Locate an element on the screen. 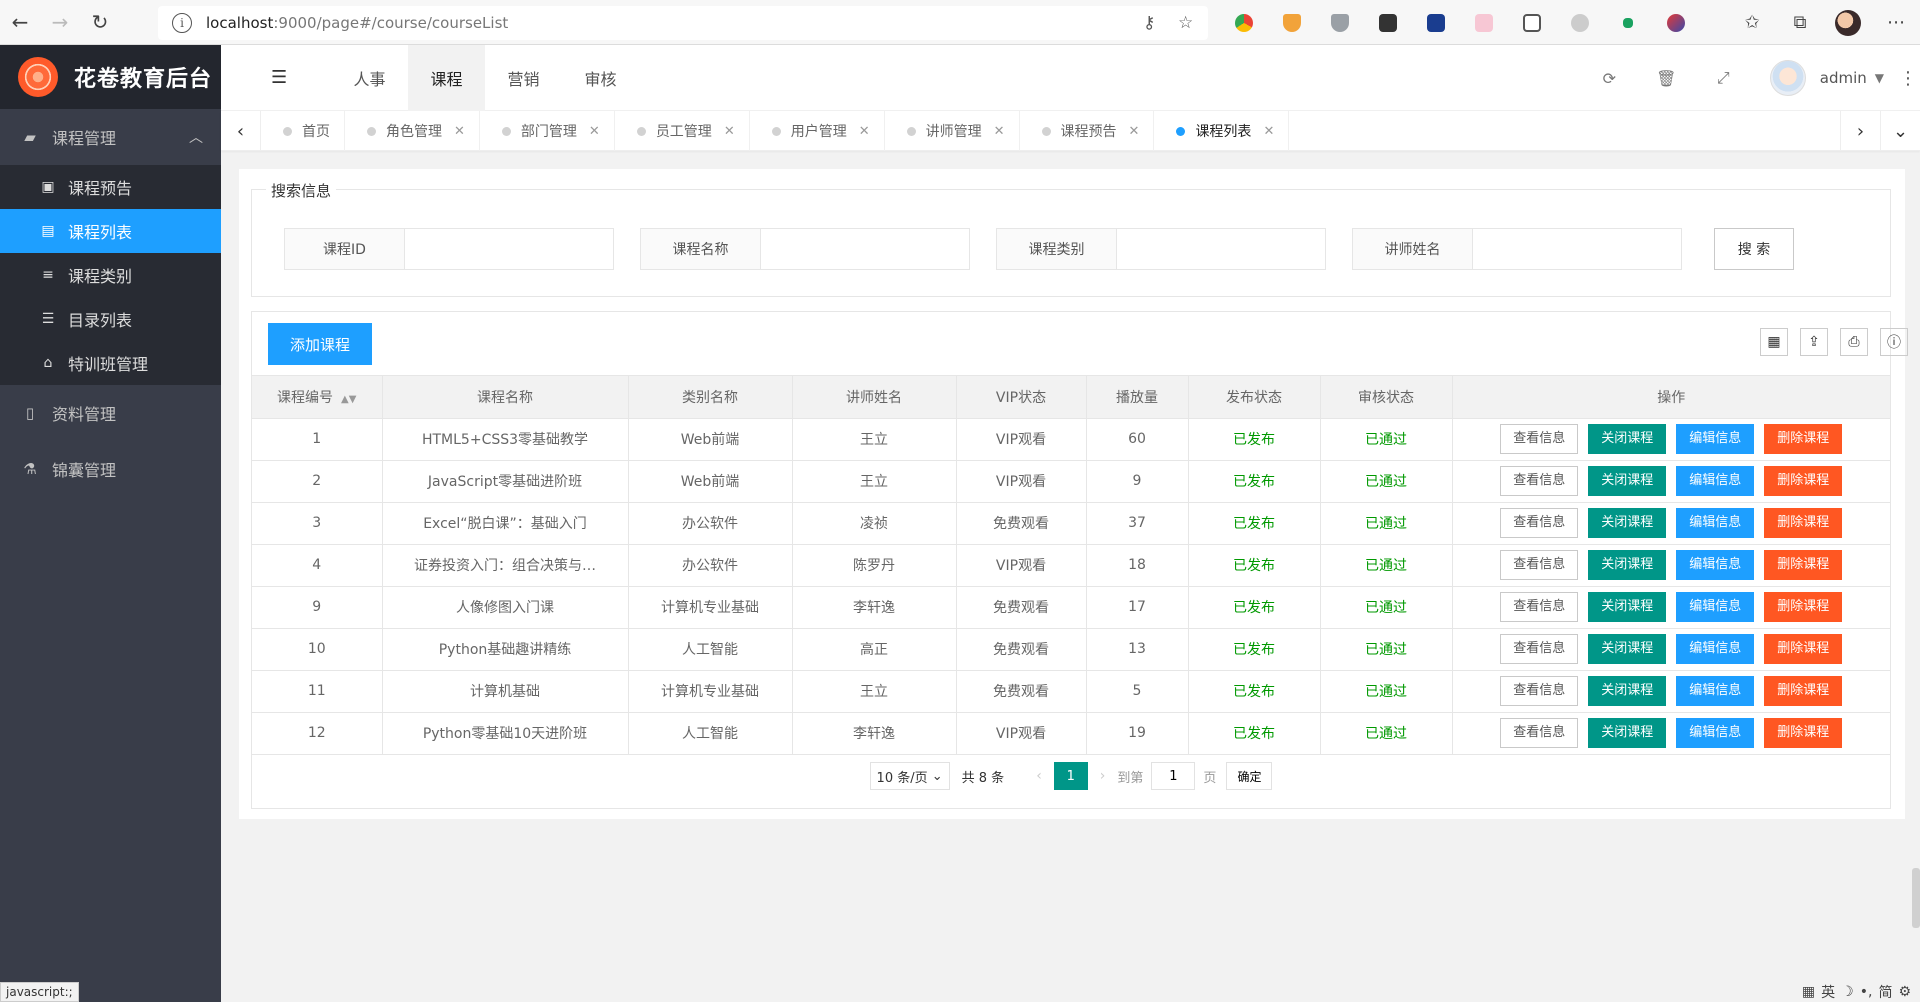 The image size is (1920, 1002). sidebar-item-training: ⌂ 特训班管理 is located at coordinates (110, 363).